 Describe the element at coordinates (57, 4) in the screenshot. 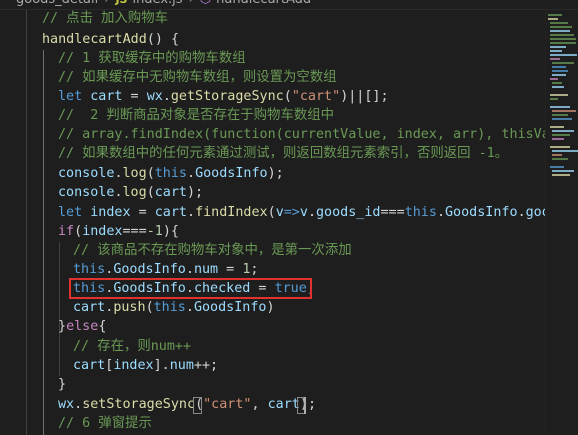

I see `breadcrumb-folder: goods_detail` at that location.